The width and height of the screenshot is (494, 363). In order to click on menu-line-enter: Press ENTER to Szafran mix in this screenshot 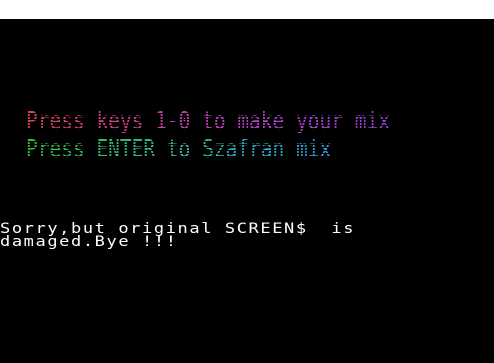, I will do `click(179, 148)`.